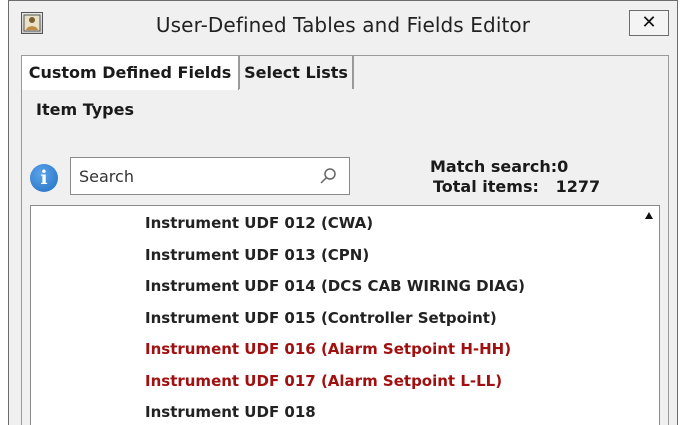  What do you see at coordinates (194, 176) in the screenshot?
I see `search-input` at bounding box center [194, 176].